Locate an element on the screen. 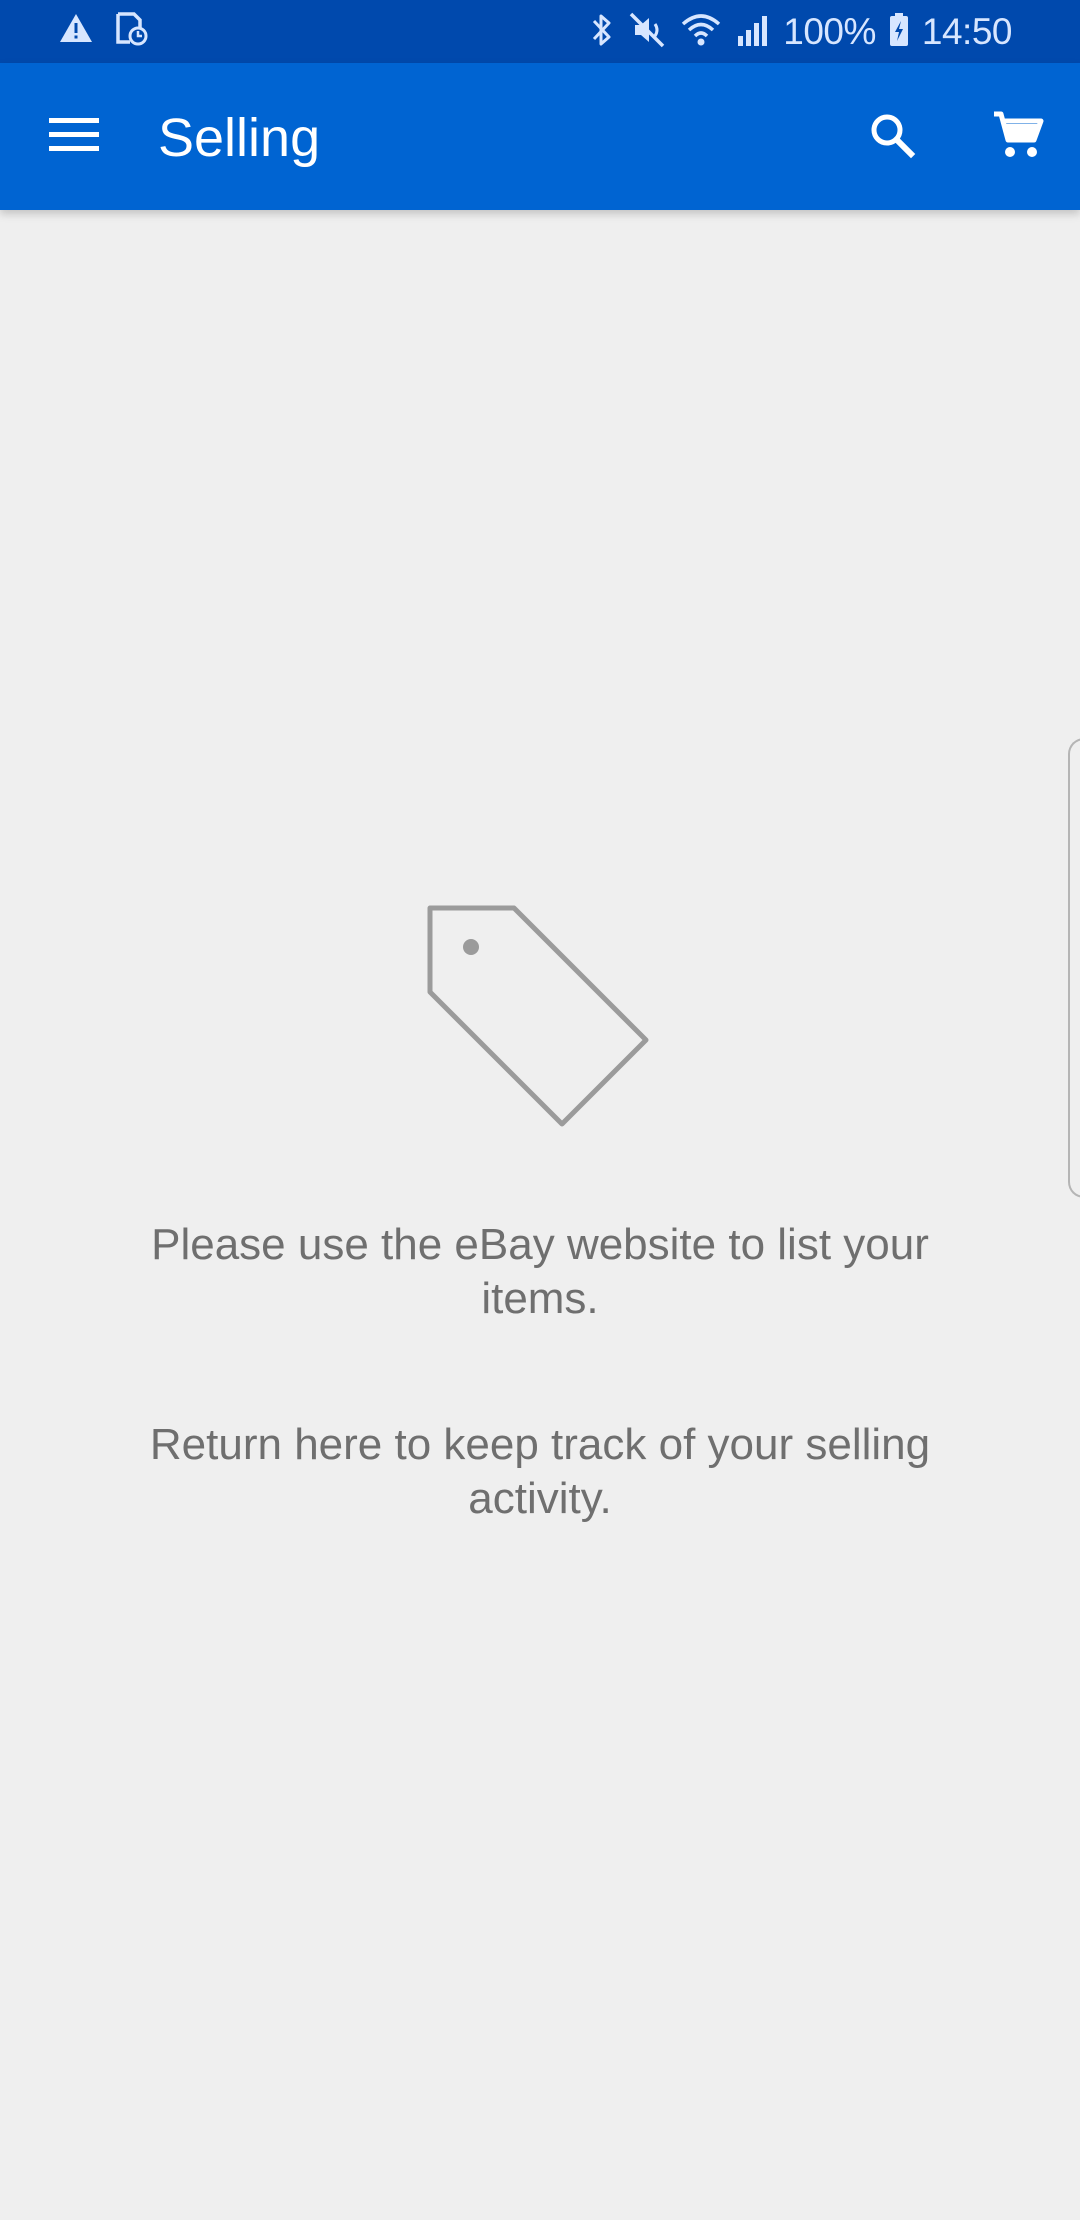  menu-button is located at coordinates (74, 137).